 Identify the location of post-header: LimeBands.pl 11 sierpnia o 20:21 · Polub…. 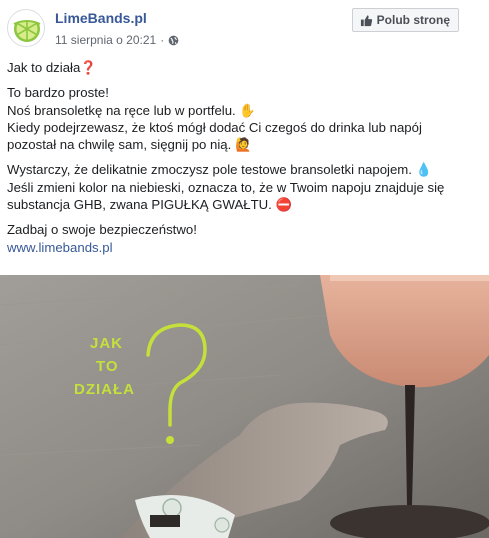
(244, 28).